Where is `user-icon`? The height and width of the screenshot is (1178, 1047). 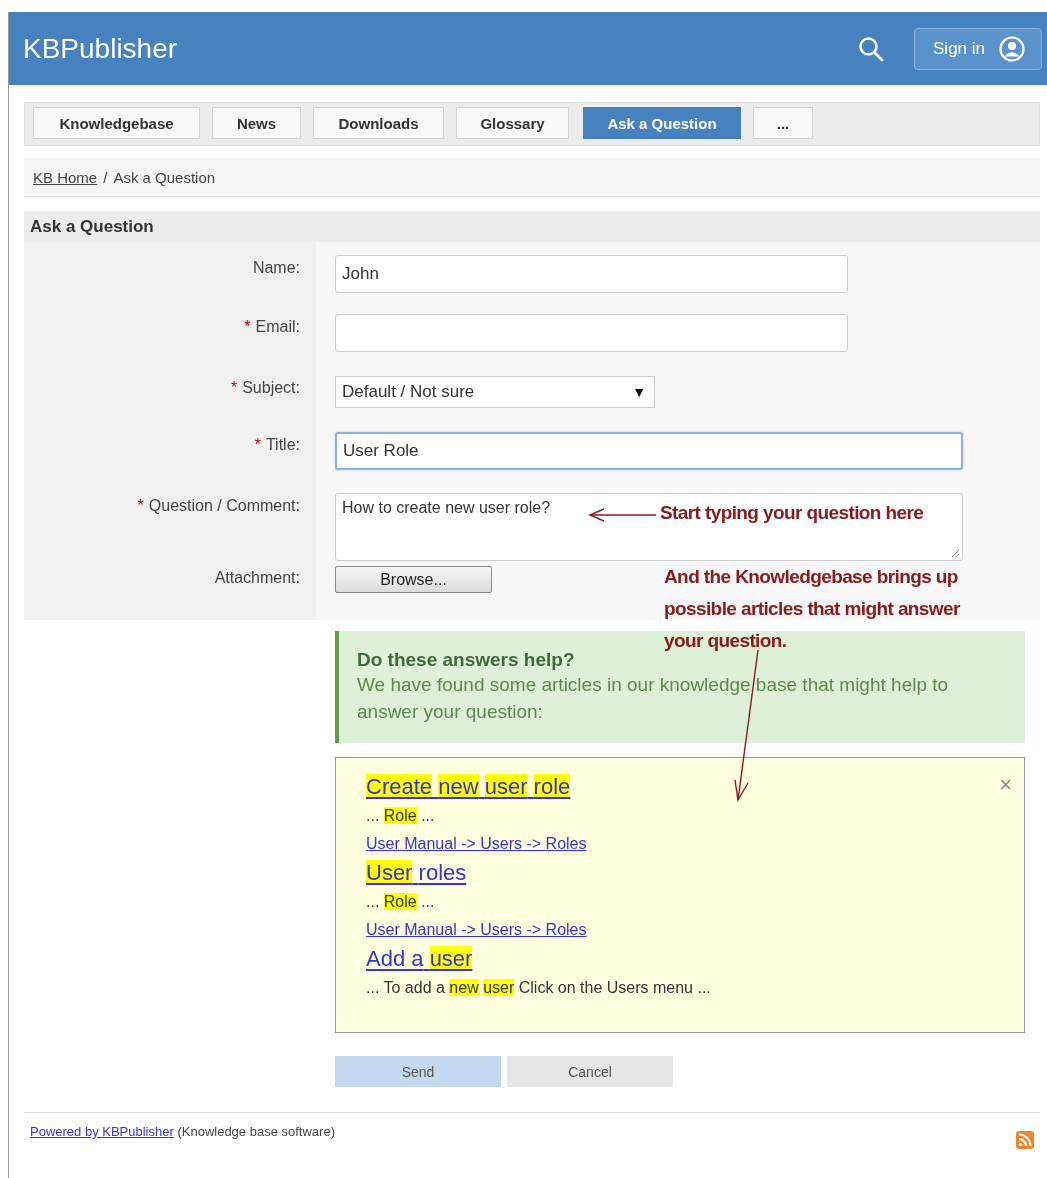
user-icon is located at coordinates (1012, 48).